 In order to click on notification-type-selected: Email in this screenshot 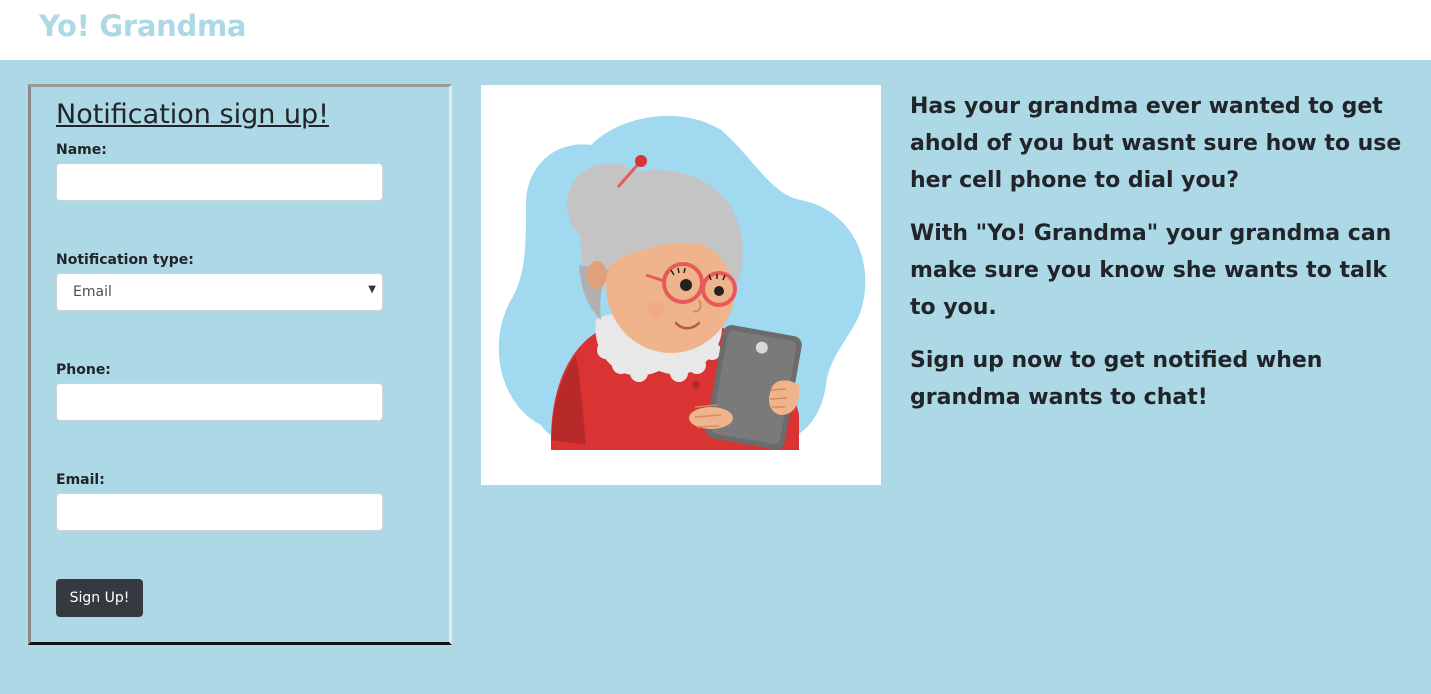, I will do `click(92, 292)`.